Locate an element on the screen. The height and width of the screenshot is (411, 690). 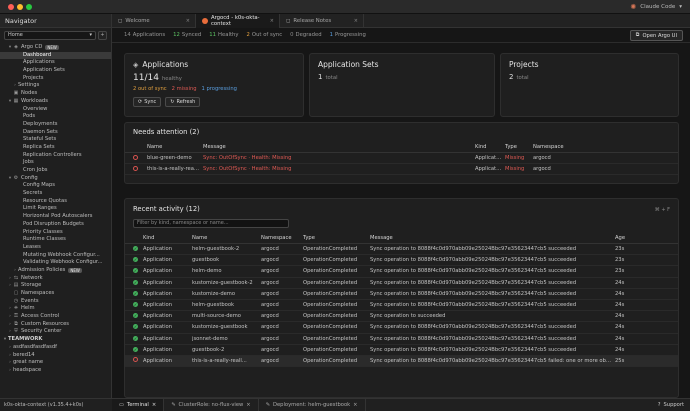
close-window-button is located at coordinates (11, 7).